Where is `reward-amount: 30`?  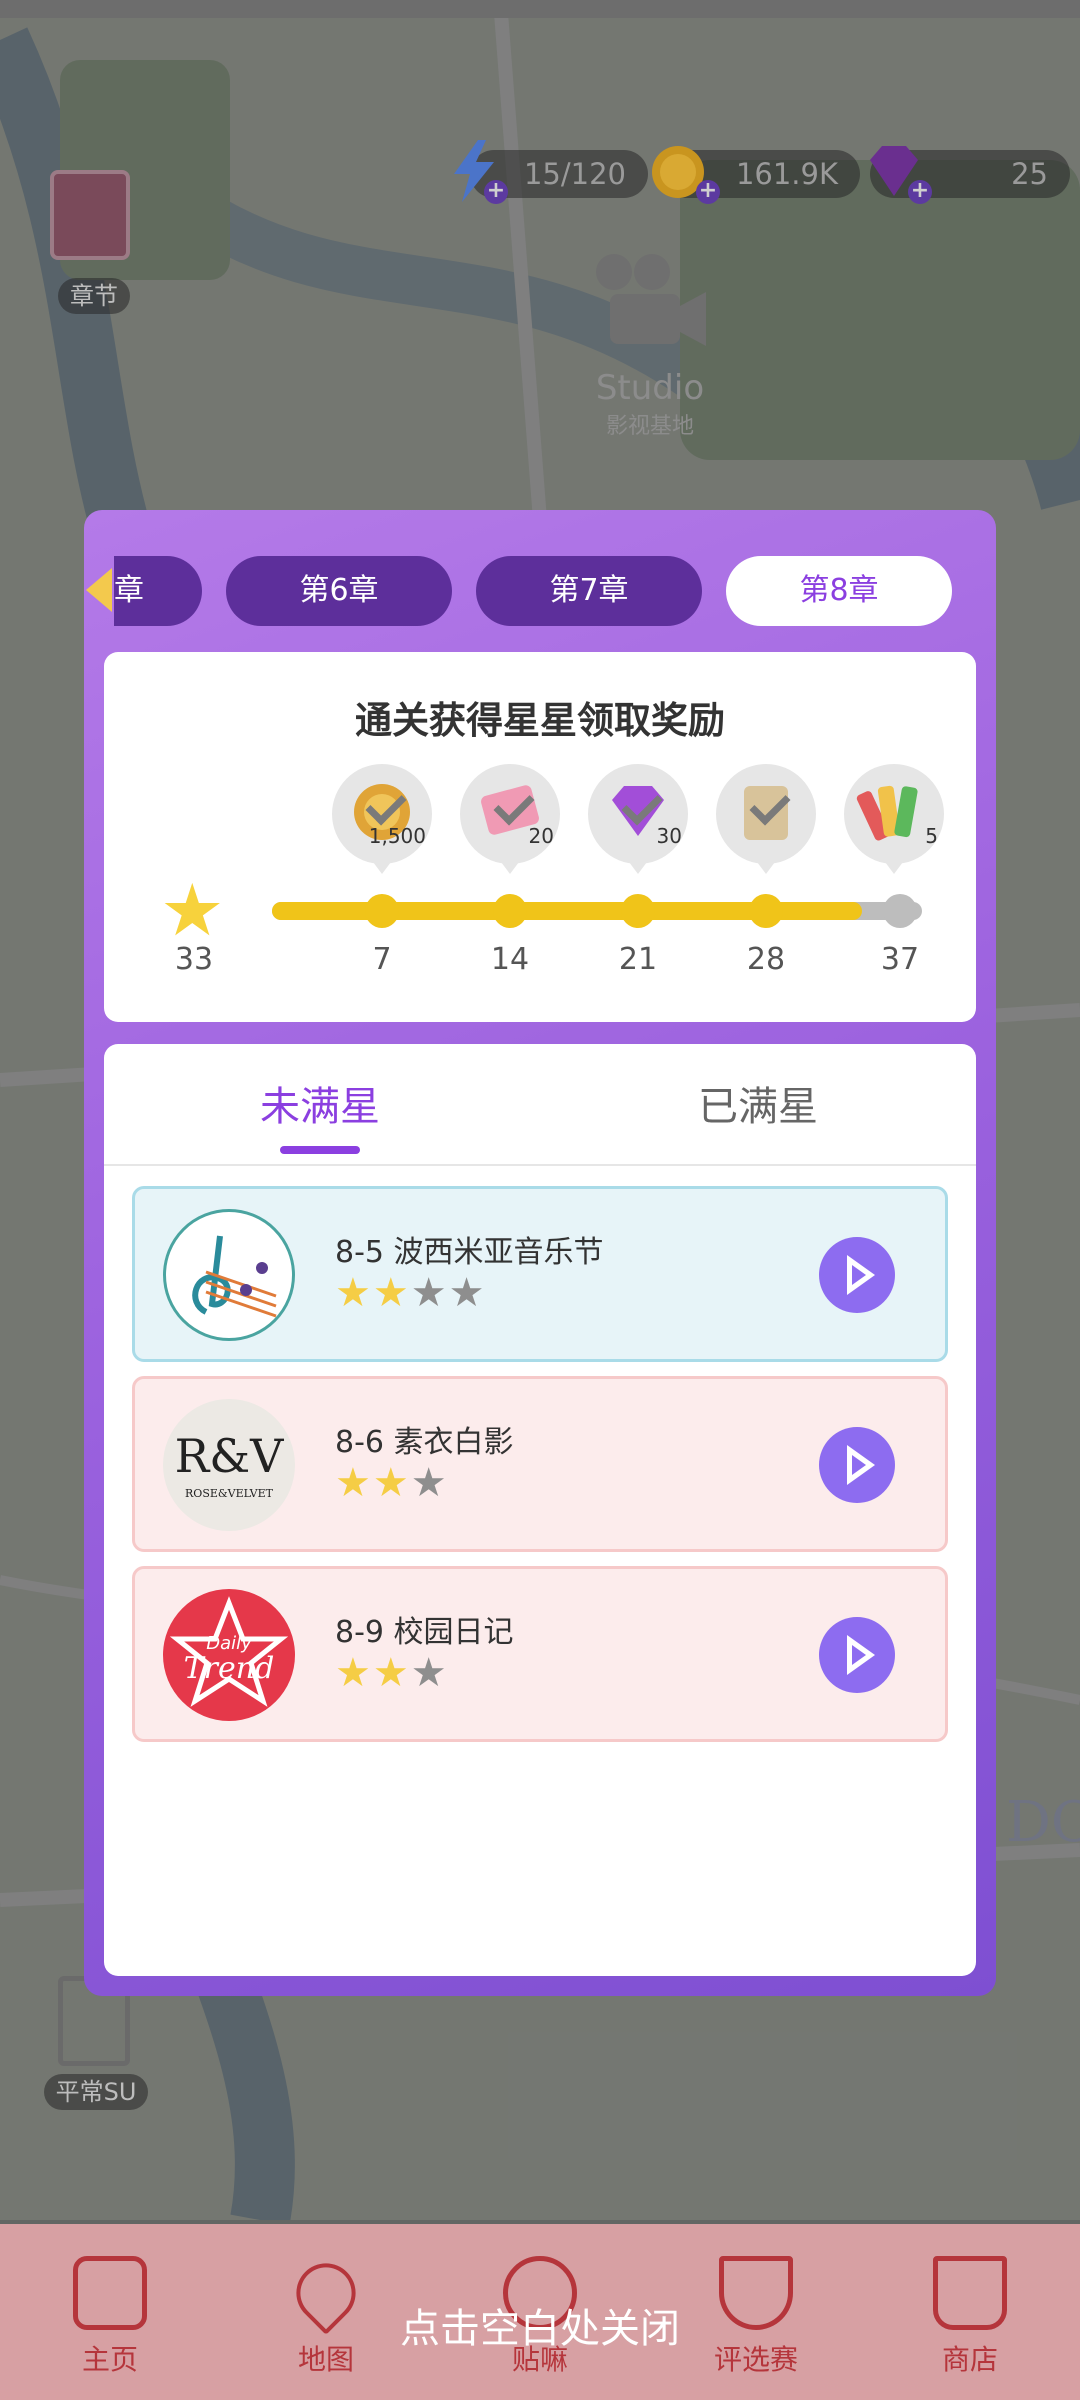 reward-amount: 30 is located at coordinates (669, 836).